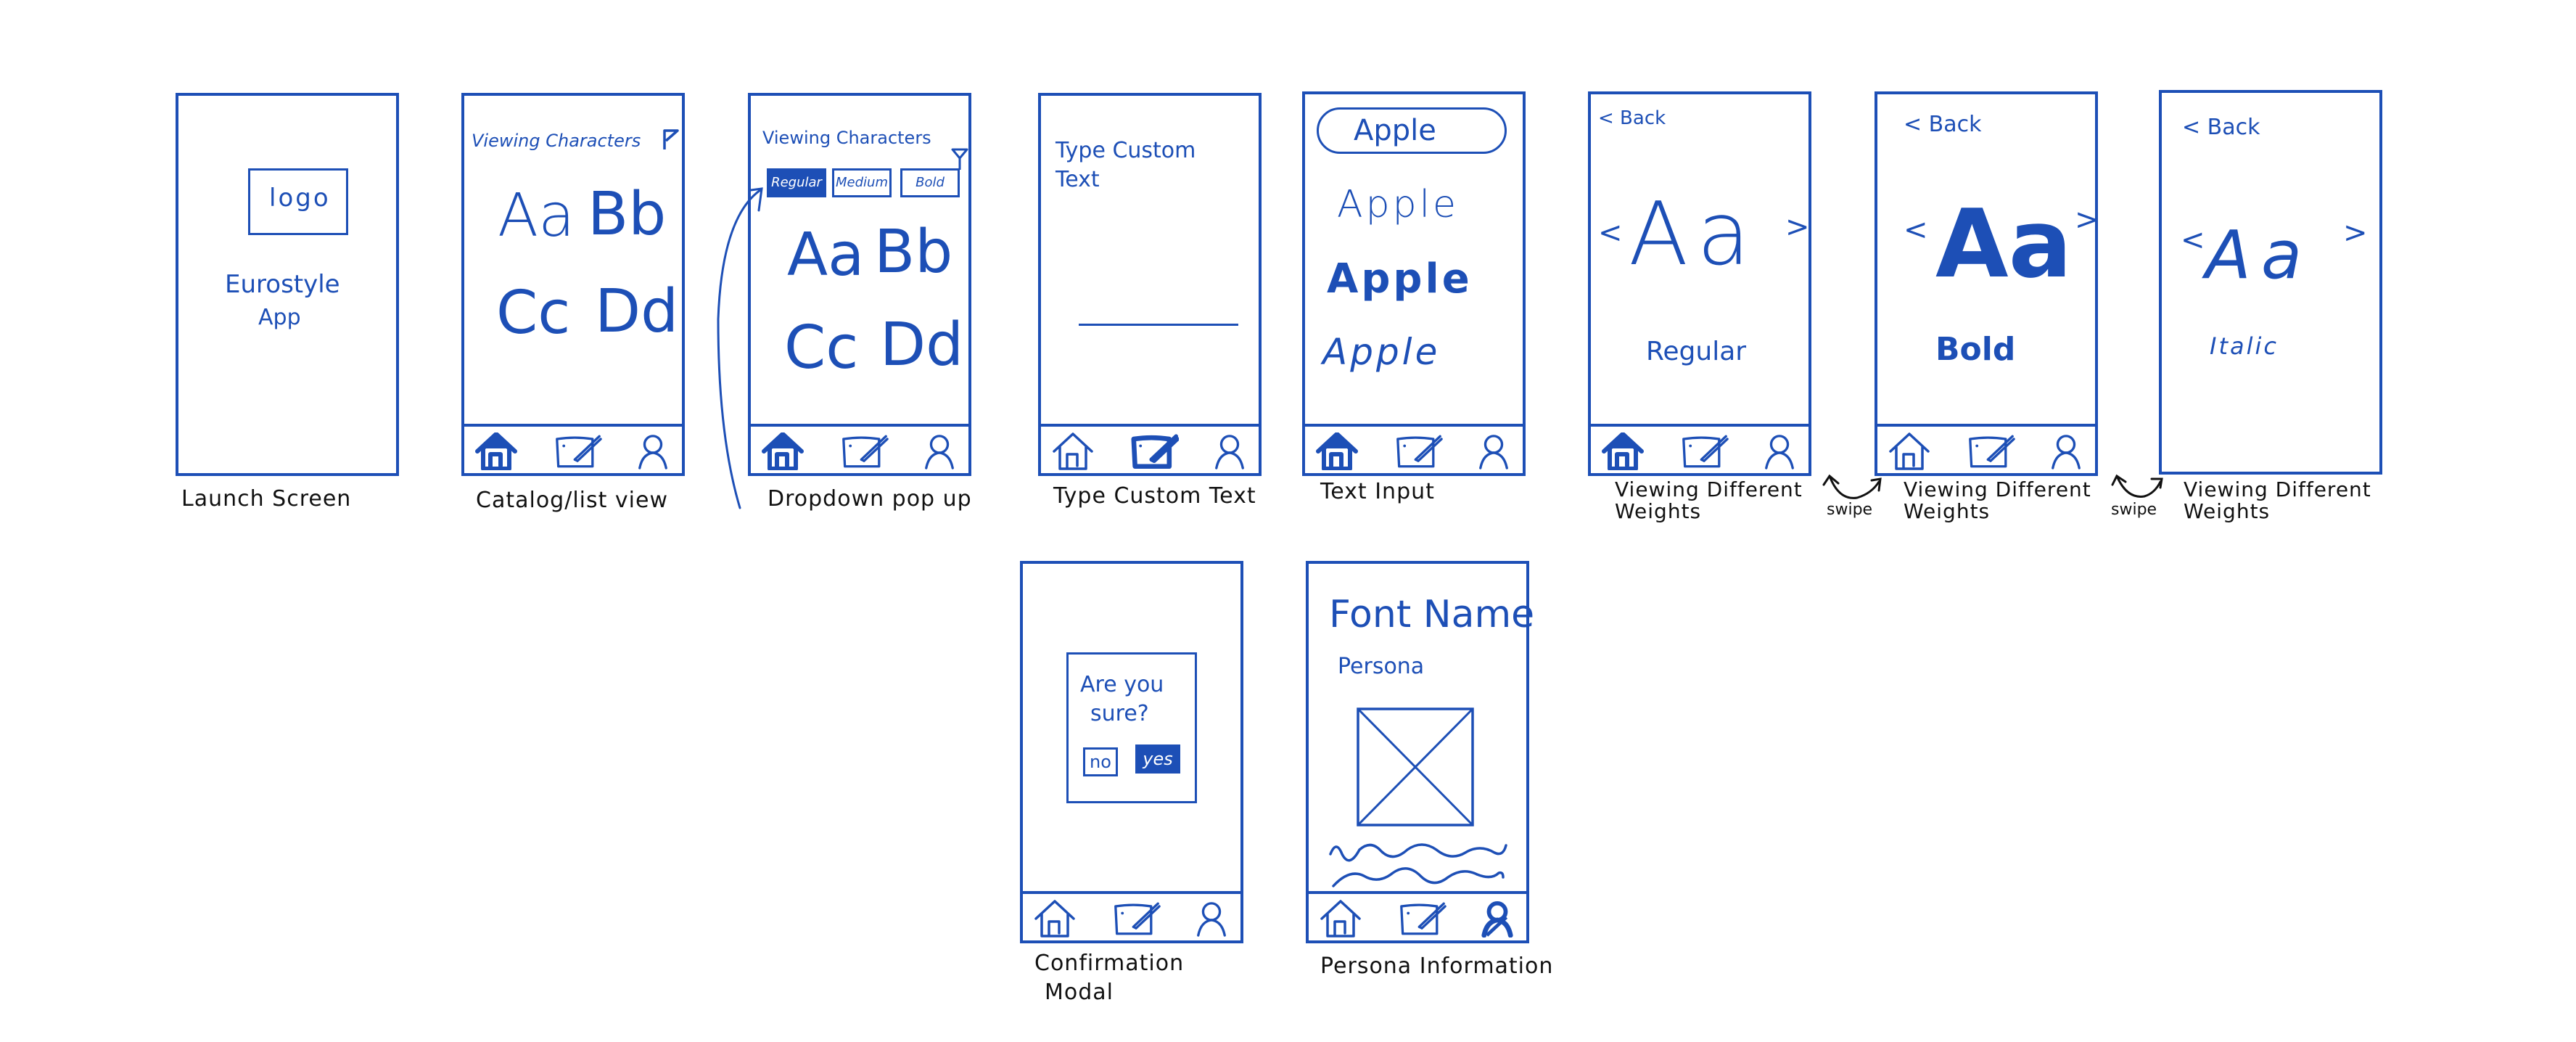  What do you see at coordinates (1398, 205) in the screenshot?
I see `sample-regular: Apple` at bounding box center [1398, 205].